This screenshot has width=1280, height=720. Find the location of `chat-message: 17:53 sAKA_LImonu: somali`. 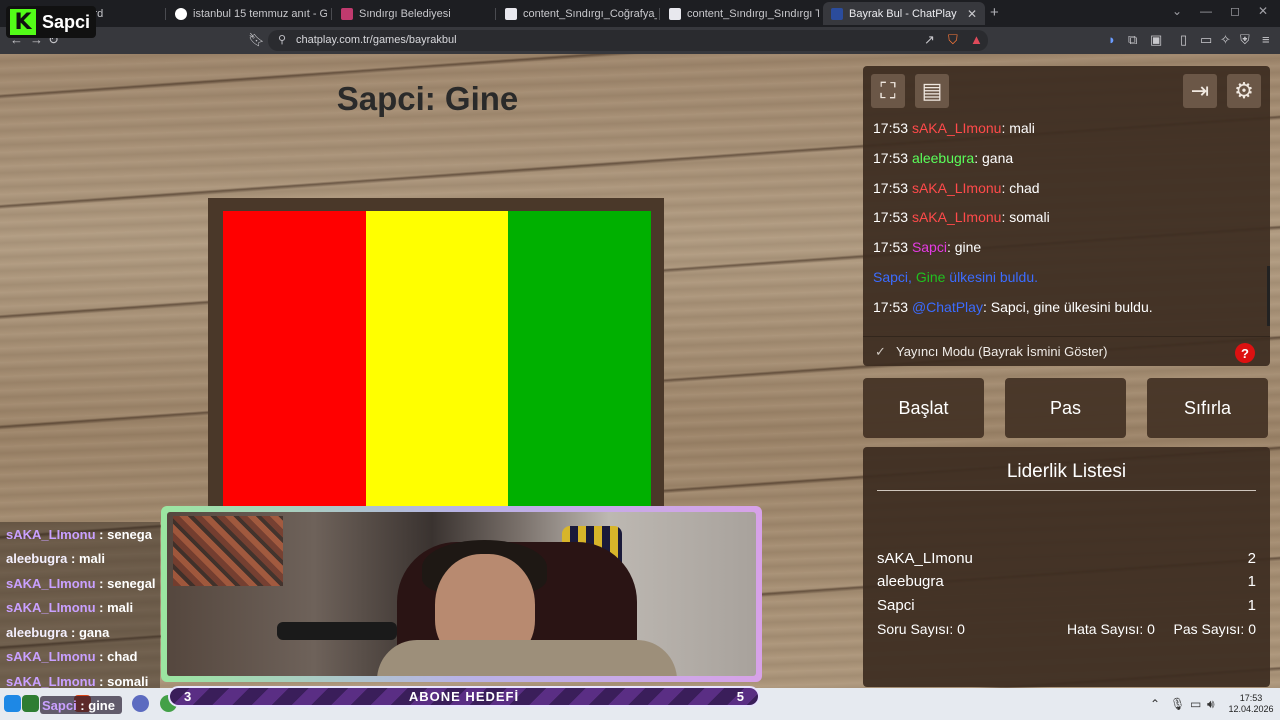

chat-message: 17:53 sAKA_LImonu: somali is located at coordinates (1068, 224).